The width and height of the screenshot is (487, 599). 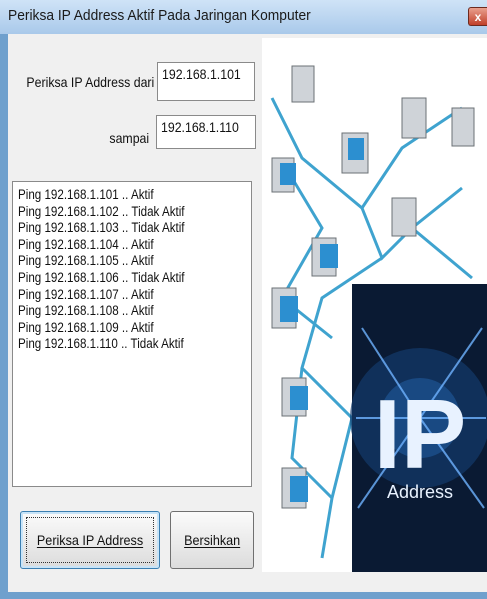 I want to click on ping-result-item: Ping 192.168.1.109 .. Aktif, so click(x=116, y=328).